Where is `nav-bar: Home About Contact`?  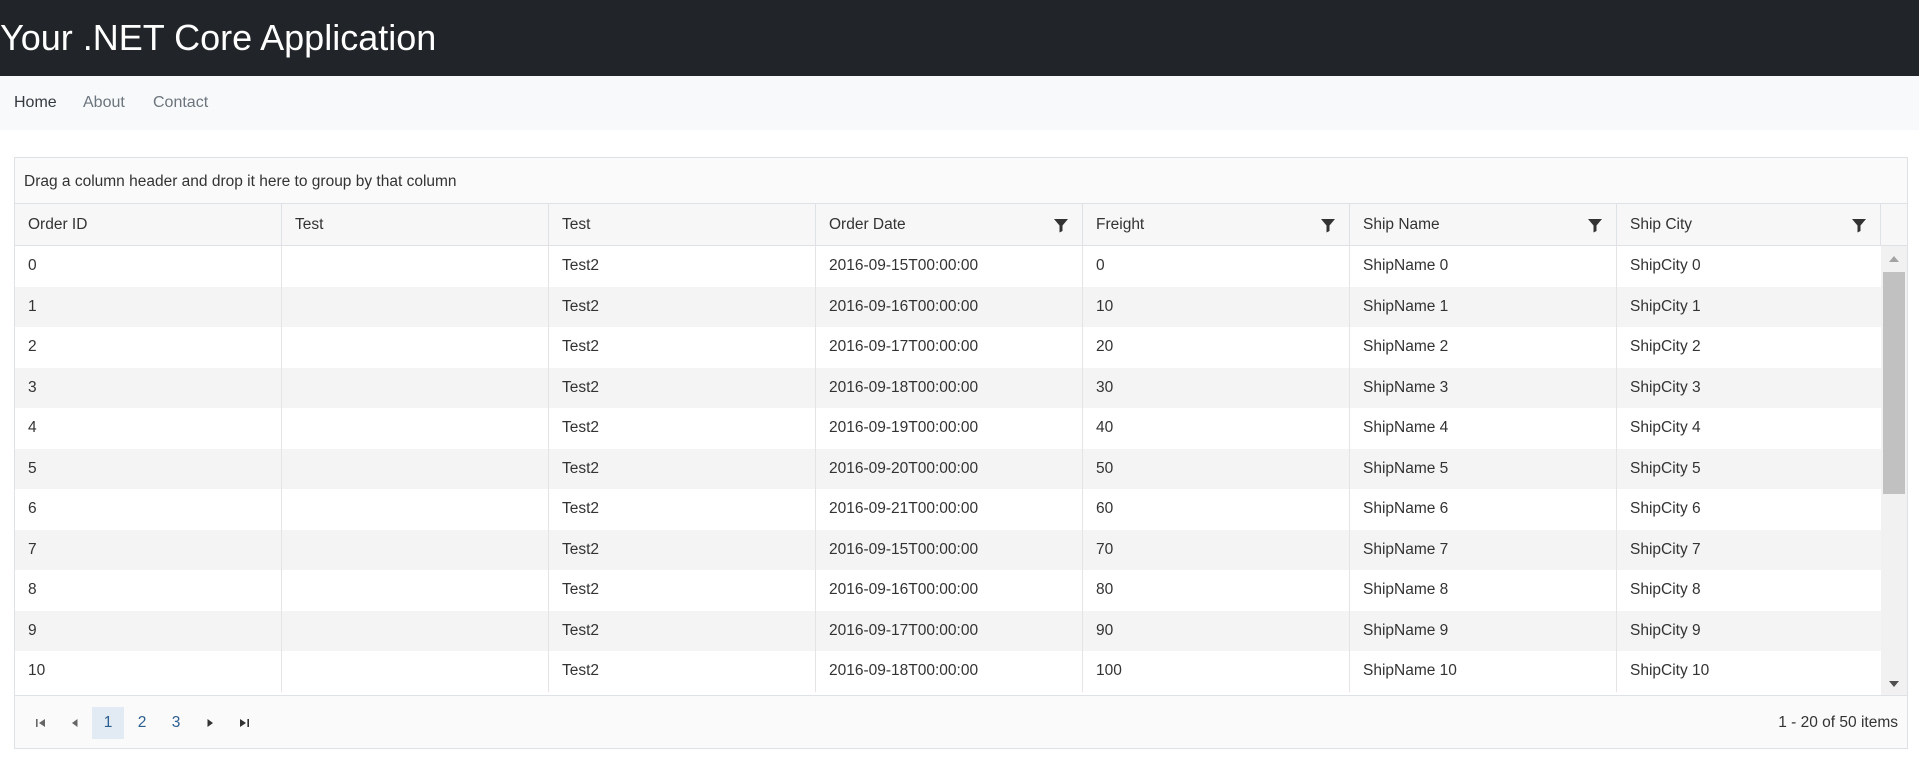
nav-bar: Home About Contact is located at coordinates (959, 103).